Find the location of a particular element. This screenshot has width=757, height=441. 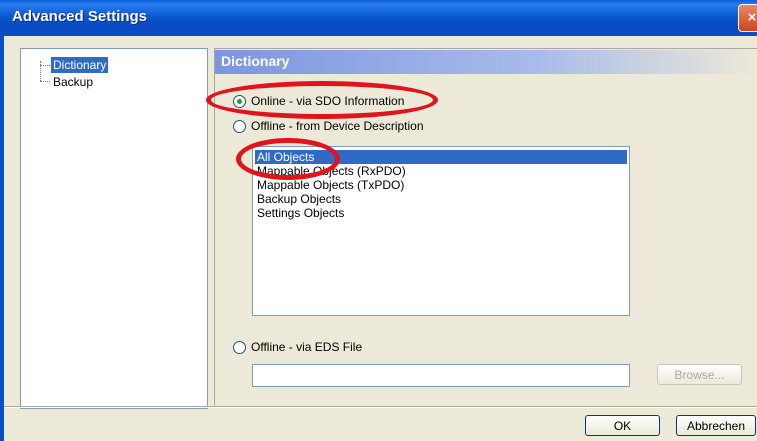

tree-item-backup: Backup is located at coordinates (73, 82).